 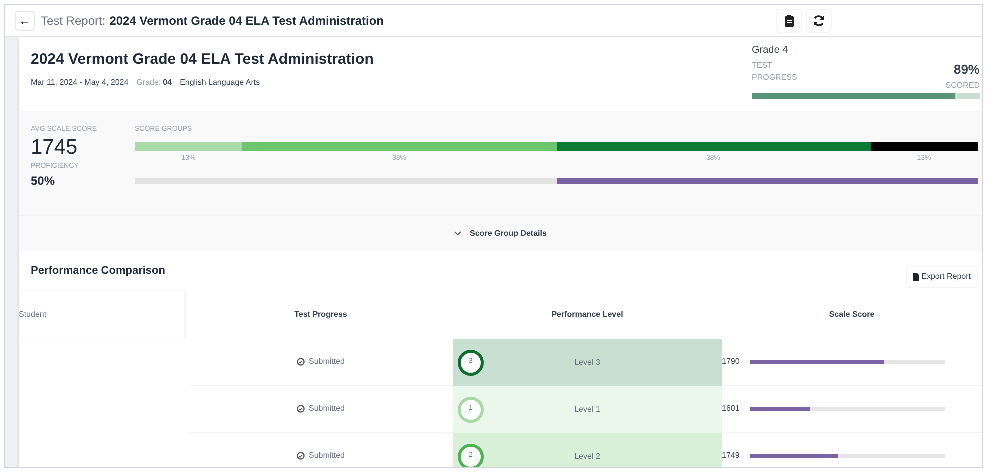 What do you see at coordinates (33, 315) in the screenshot?
I see `column-header: Student` at bounding box center [33, 315].